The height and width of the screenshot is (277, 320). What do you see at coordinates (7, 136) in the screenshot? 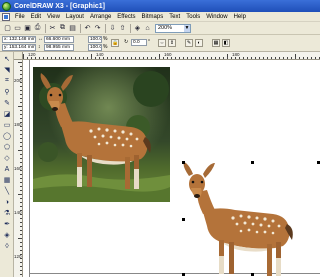
I see `ellipse-tool-icon: ◯` at bounding box center [7, 136].